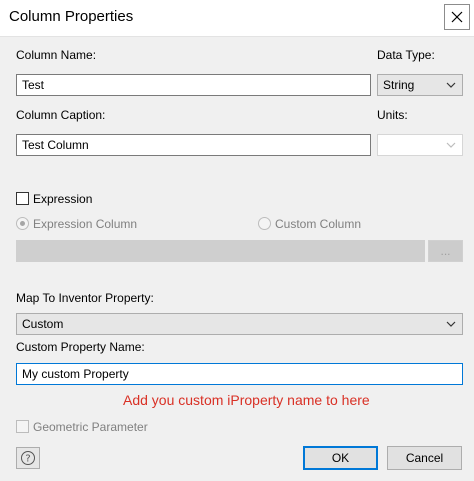  What do you see at coordinates (420, 145) in the screenshot?
I see `units-select` at bounding box center [420, 145].